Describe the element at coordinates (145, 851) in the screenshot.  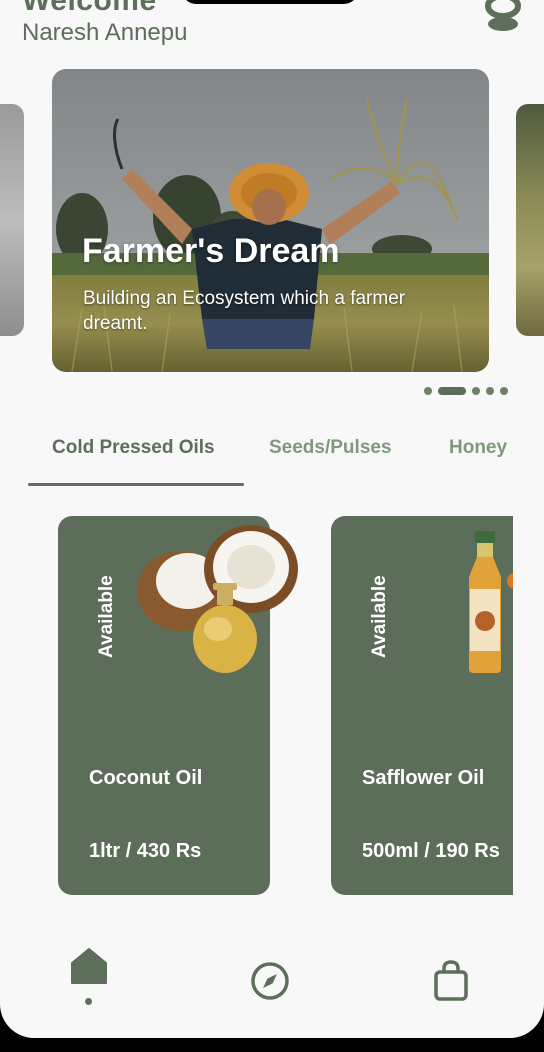
I see `product-price: 1ltr / 430 Rs` at that location.